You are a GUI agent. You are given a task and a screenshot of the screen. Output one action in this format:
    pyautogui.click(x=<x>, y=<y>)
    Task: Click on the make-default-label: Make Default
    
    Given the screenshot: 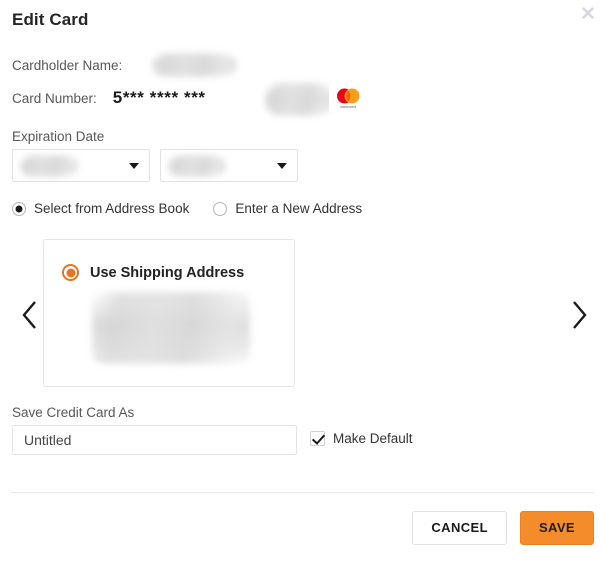 What is the action you would take?
    pyautogui.click(x=373, y=438)
    